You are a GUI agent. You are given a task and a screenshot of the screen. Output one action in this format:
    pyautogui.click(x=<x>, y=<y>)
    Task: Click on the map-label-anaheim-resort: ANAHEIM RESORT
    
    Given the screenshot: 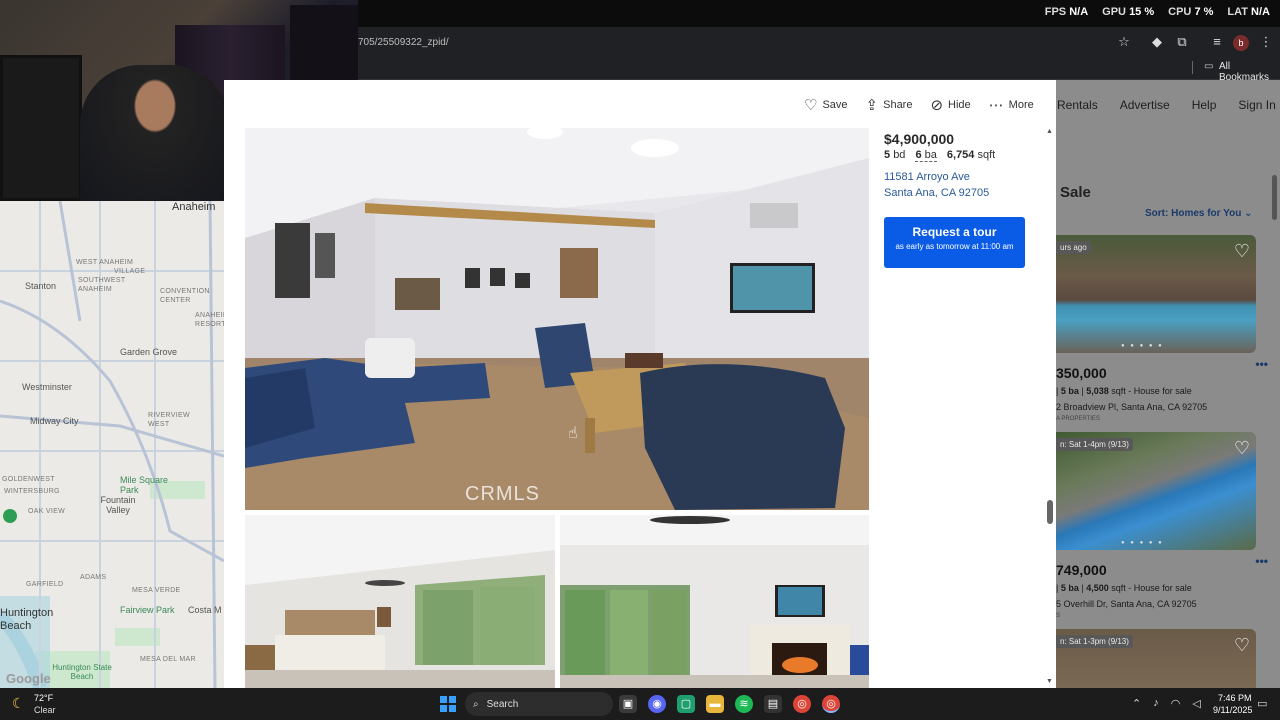 What is the action you would take?
    pyautogui.click(x=209, y=320)
    